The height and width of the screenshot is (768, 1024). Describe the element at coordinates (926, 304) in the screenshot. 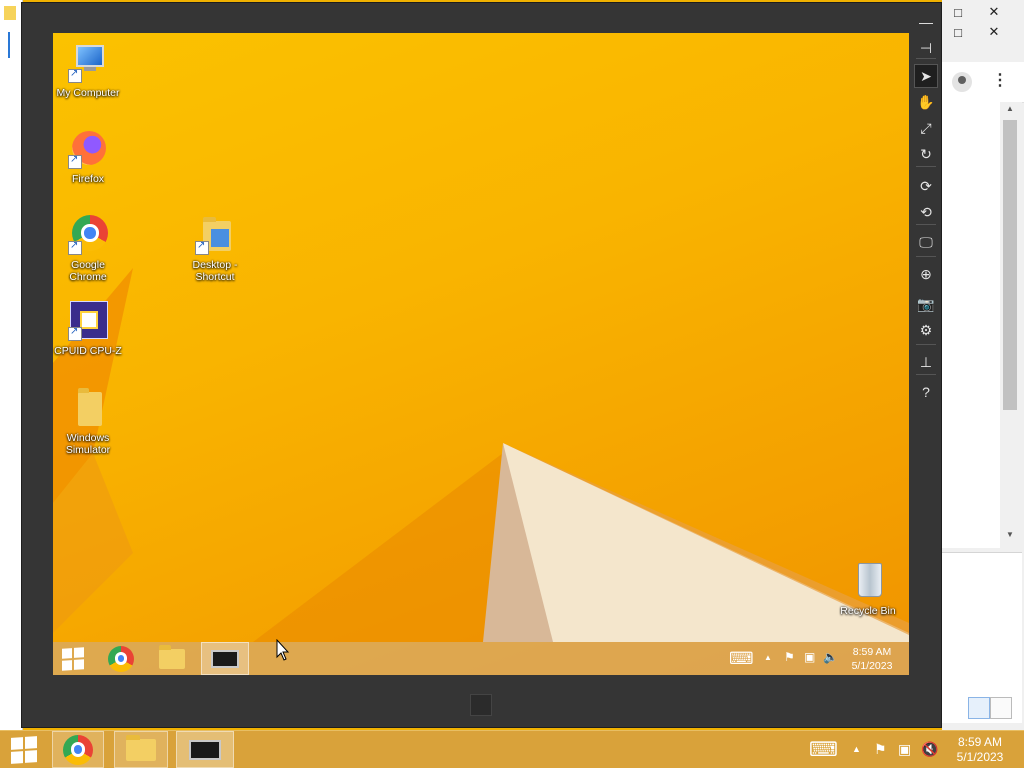

I see `screenshot-icon: 📷` at that location.